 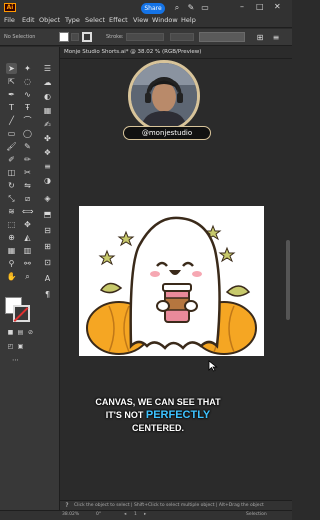 What do you see at coordinates (27, 198) in the screenshot?
I see `shear-tool-icon: ⧄` at bounding box center [27, 198].